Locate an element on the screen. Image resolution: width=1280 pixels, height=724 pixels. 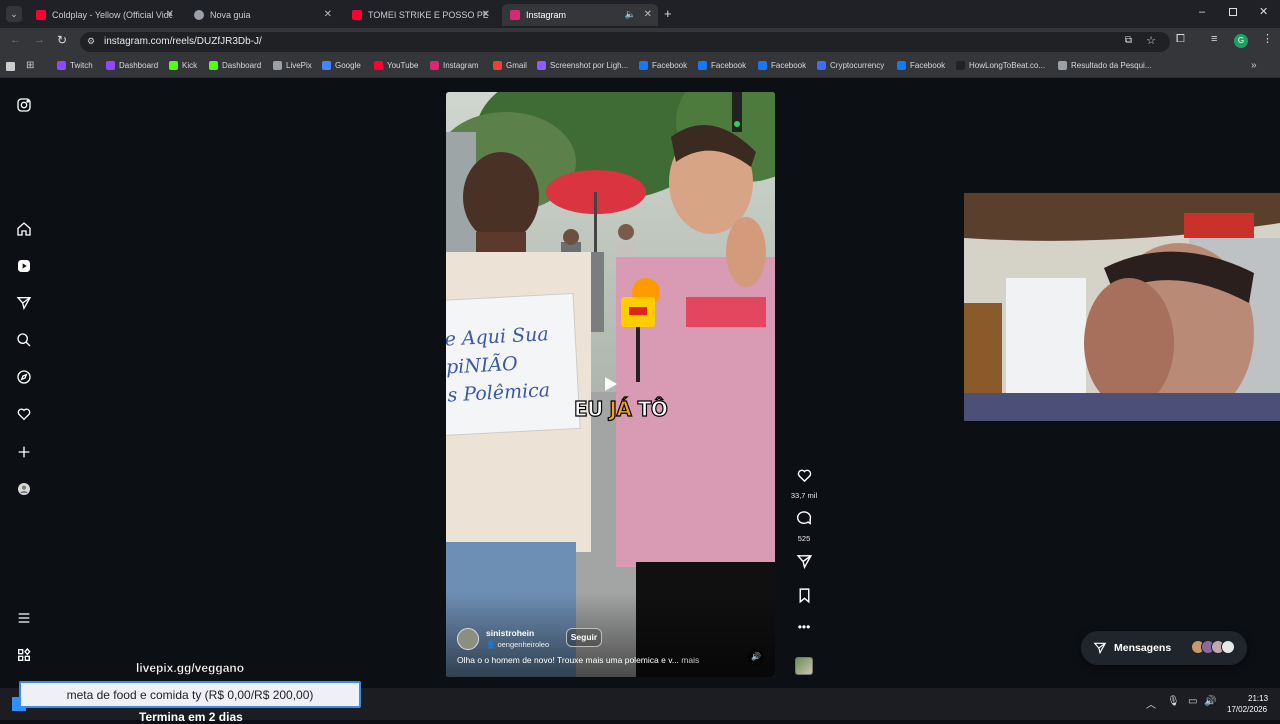
comment-action: 525 is located at coordinates (804, 526).